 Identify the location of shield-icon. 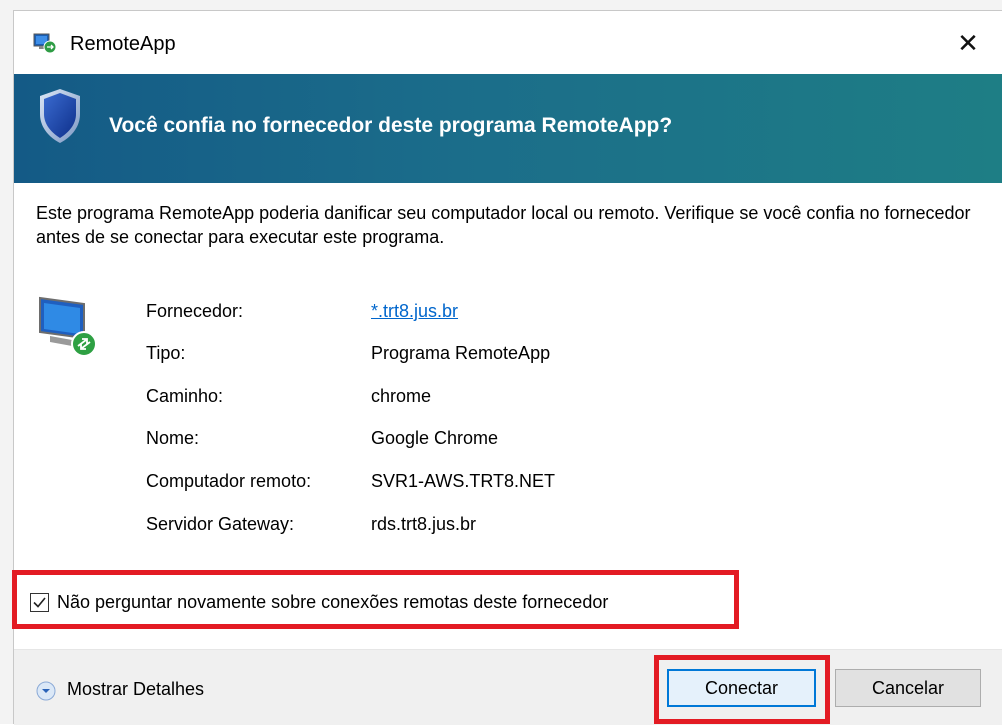
(60, 116).